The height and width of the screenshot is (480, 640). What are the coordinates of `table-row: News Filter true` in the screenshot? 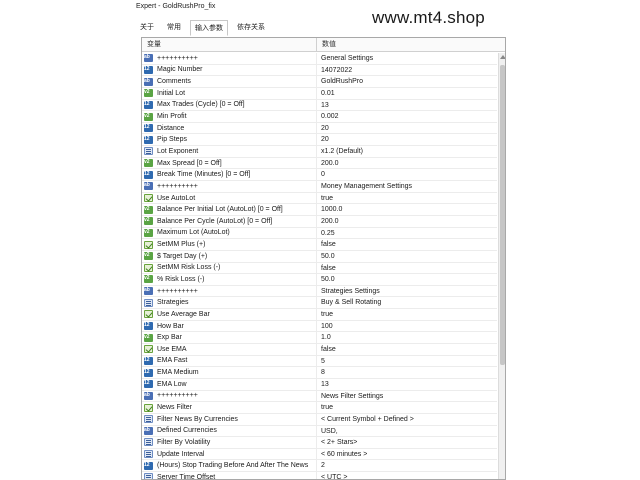 It's located at (319, 408).